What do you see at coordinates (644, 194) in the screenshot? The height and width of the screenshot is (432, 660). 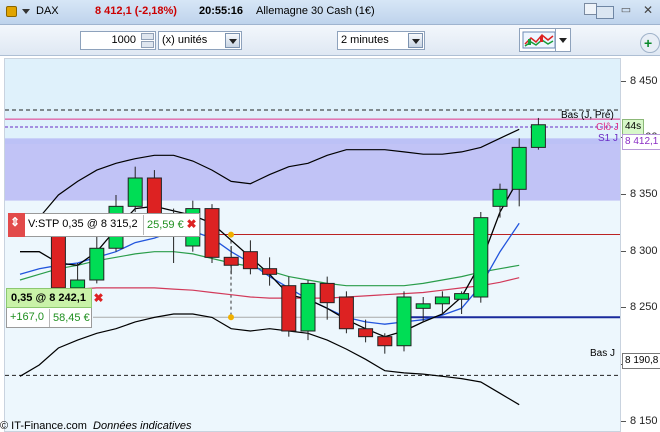 I see `axis-tick-label: 8 350` at bounding box center [644, 194].